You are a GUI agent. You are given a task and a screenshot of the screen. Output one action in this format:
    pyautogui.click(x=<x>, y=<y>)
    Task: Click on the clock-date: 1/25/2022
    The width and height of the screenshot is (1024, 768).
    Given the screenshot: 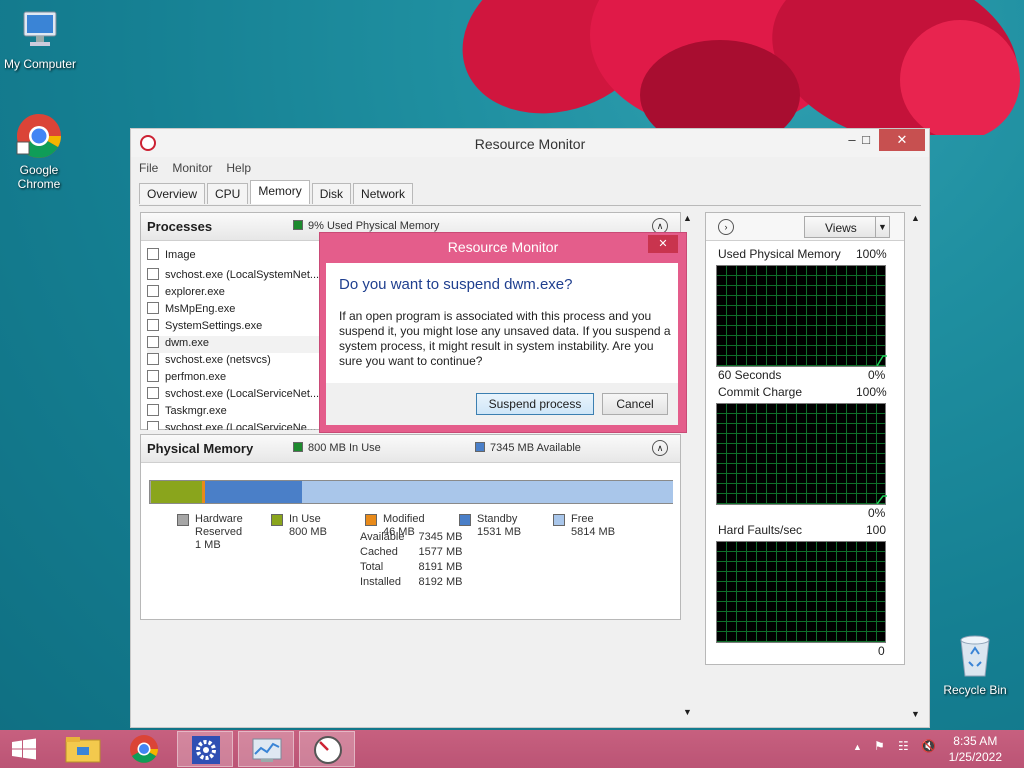 What is the action you would take?
    pyautogui.click(x=975, y=757)
    